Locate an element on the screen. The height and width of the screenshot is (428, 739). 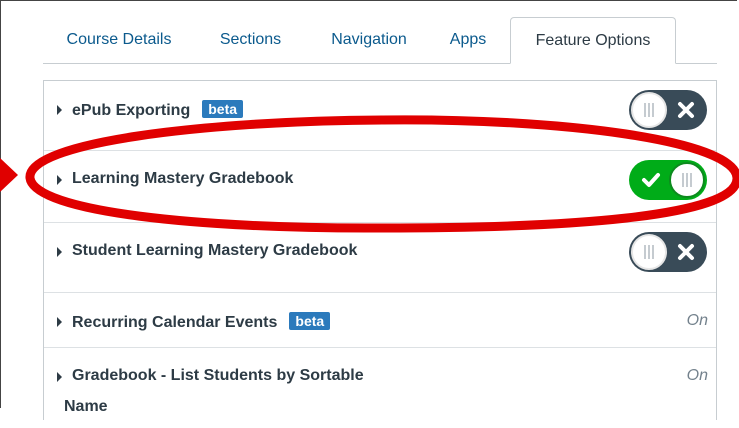
check-icon is located at coordinates (651, 180).